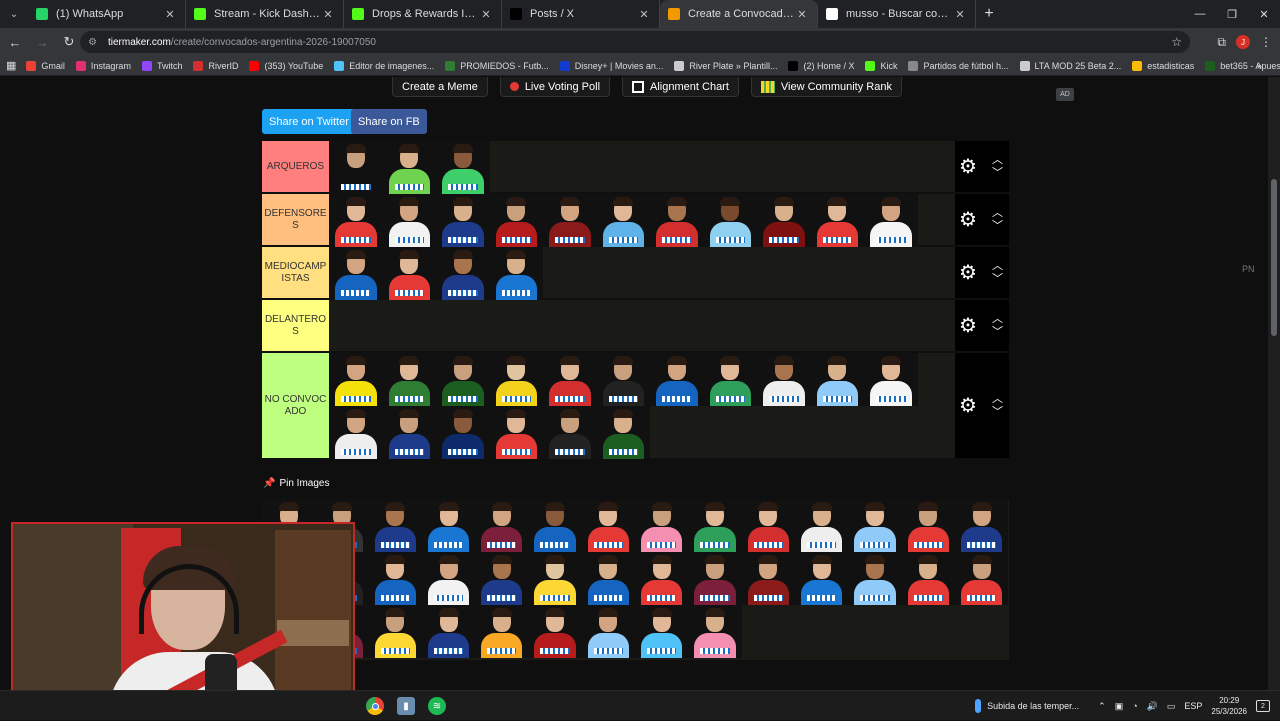 The width and height of the screenshot is (1280, 721). Describe the element at coordinates (406, 706) in the screenshot. I see `file-app-icon: ▮` at that location.